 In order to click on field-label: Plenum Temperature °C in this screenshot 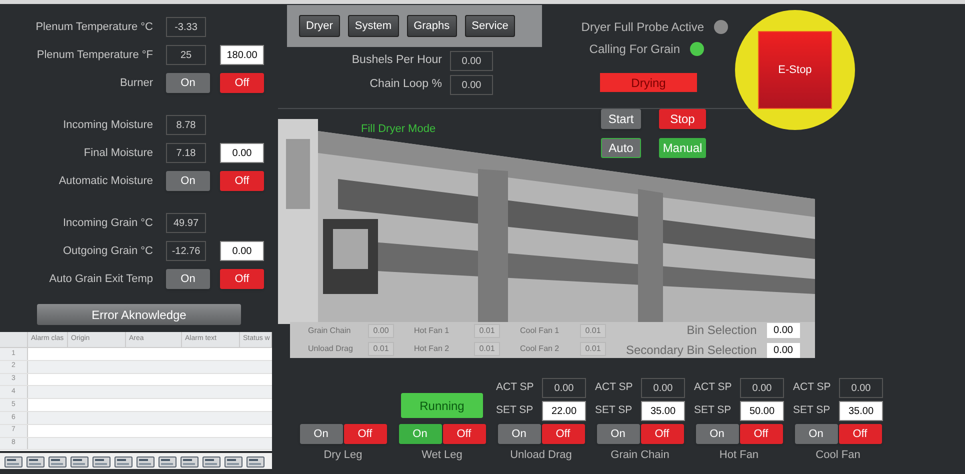, I will do `click(94, 27)`.